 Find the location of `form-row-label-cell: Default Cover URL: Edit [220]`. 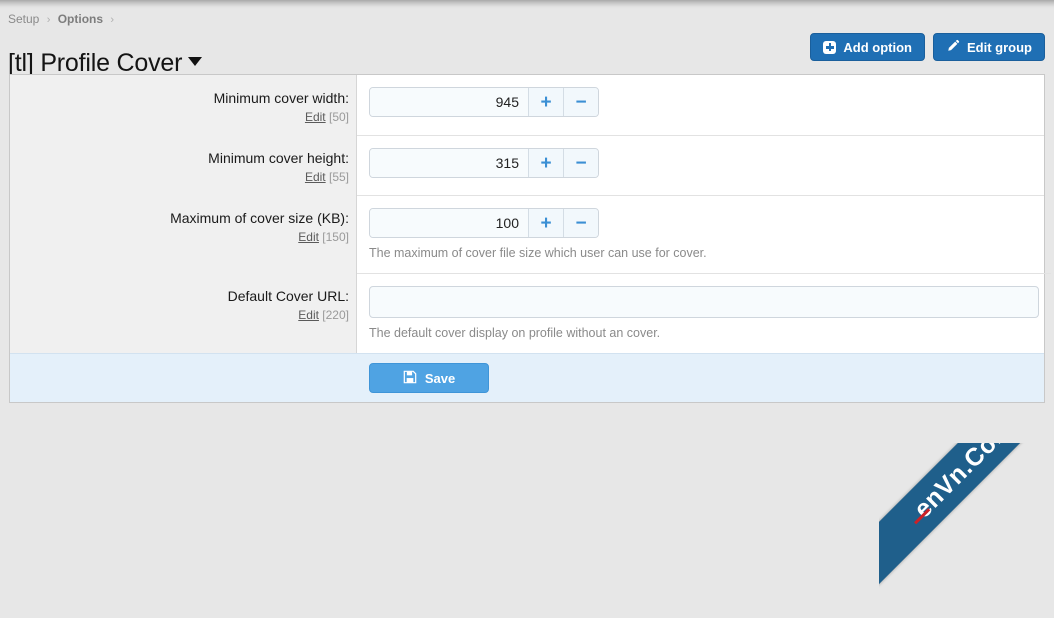

form-row-label-cell: Default Cover URL: Edit [220] is located at coordinates (183, 313).